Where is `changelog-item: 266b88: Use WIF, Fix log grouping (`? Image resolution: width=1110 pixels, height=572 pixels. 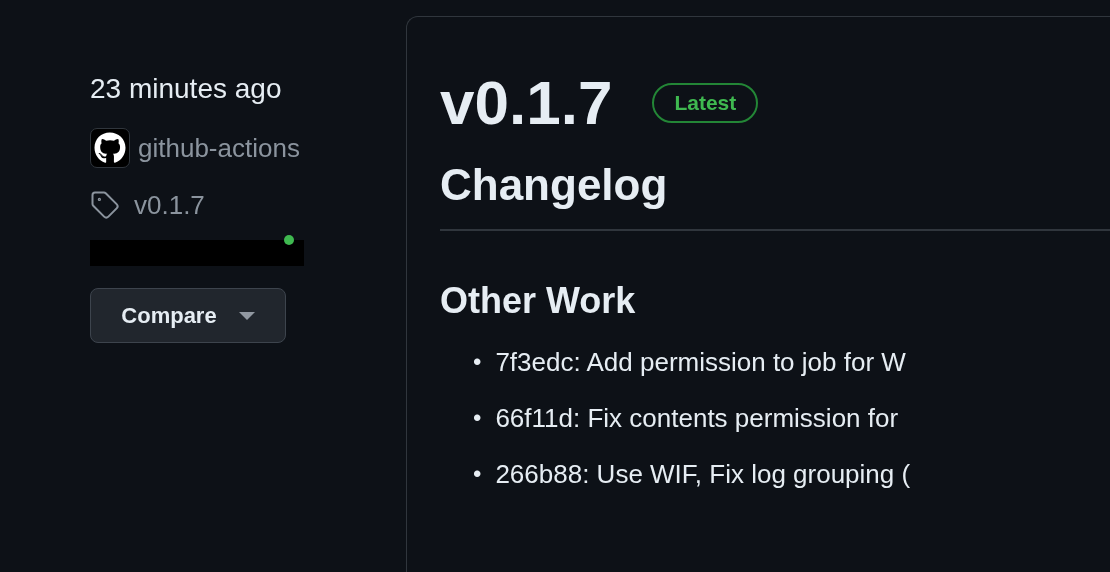
changelog-item: 266b88: Use WIF, Fix log grouping ( is located at coordinates (703, 474).